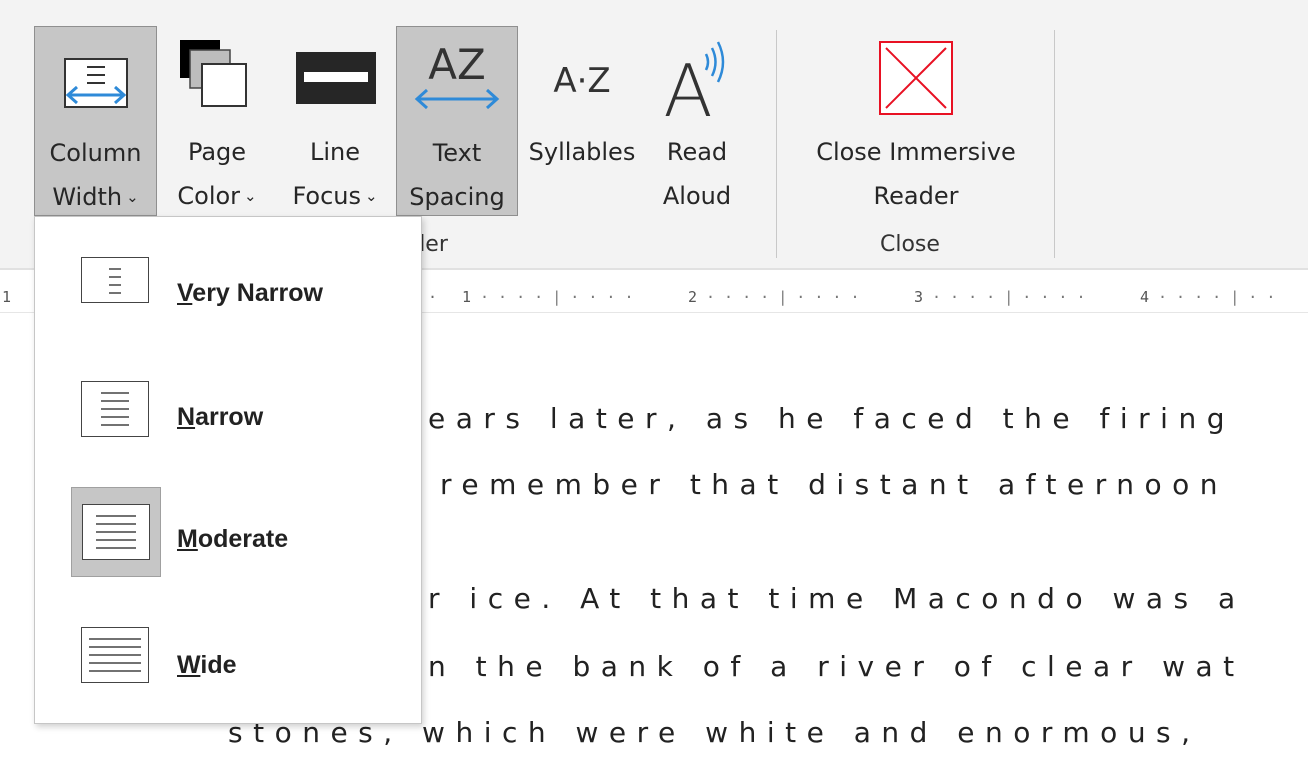  What do you see at coordinates (189, 665) in the screenshot?
I see `menu-mnemonic: W` at bounding box center [189, 665].